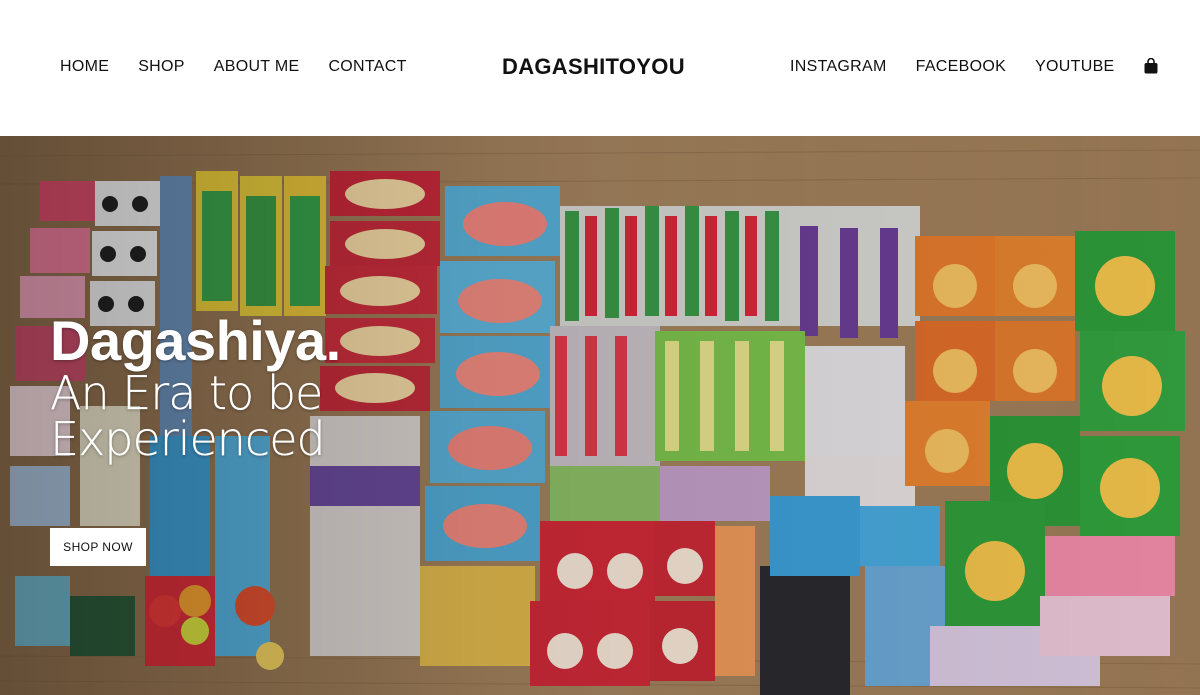 This screenshot has width=1200, height=695. What do you see at coordinates (838, 67) in the screenshot?
I see `nav-instagram-link: INSTAGRAM` at bounding box center [838, 67].